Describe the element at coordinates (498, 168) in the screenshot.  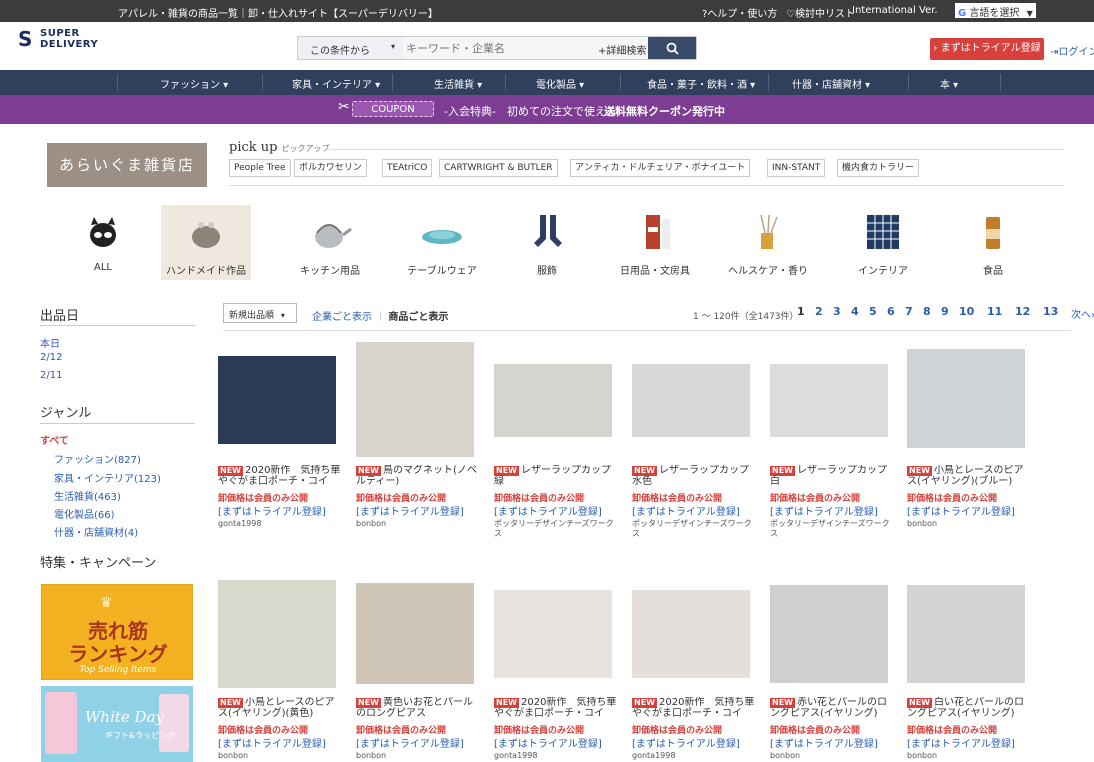
I see `brand-chip: CARTWRIGHT & BUTLER` at that location.